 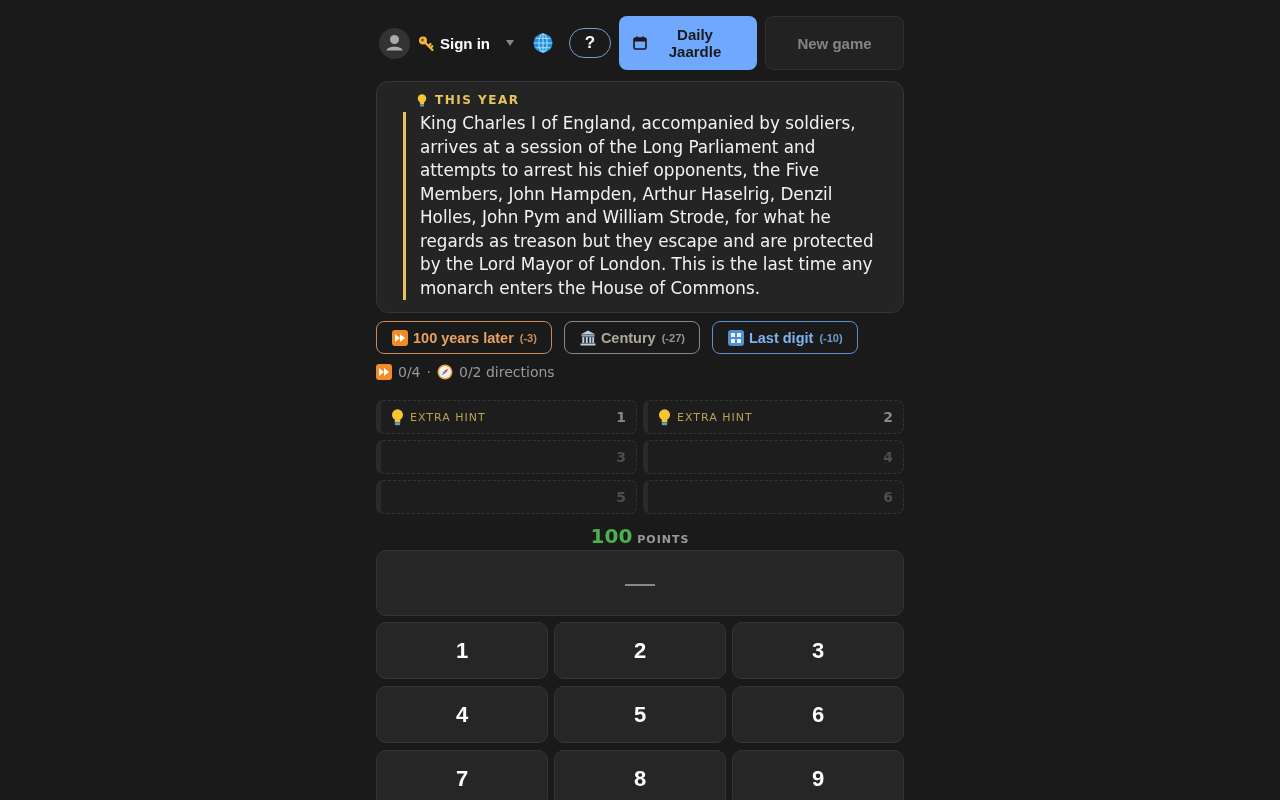 What do you see at coordinates (507, 372) in the screenshot?
I see `directions-count: 0/2 directions` at bounding box center [507, 372].